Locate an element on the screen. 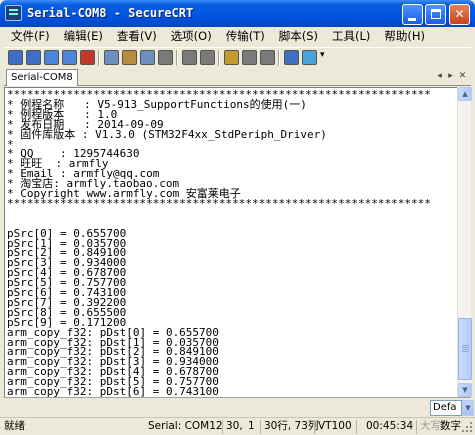 This screenshot has width=475, height=435. find-button is located at coordinates (165, 57).